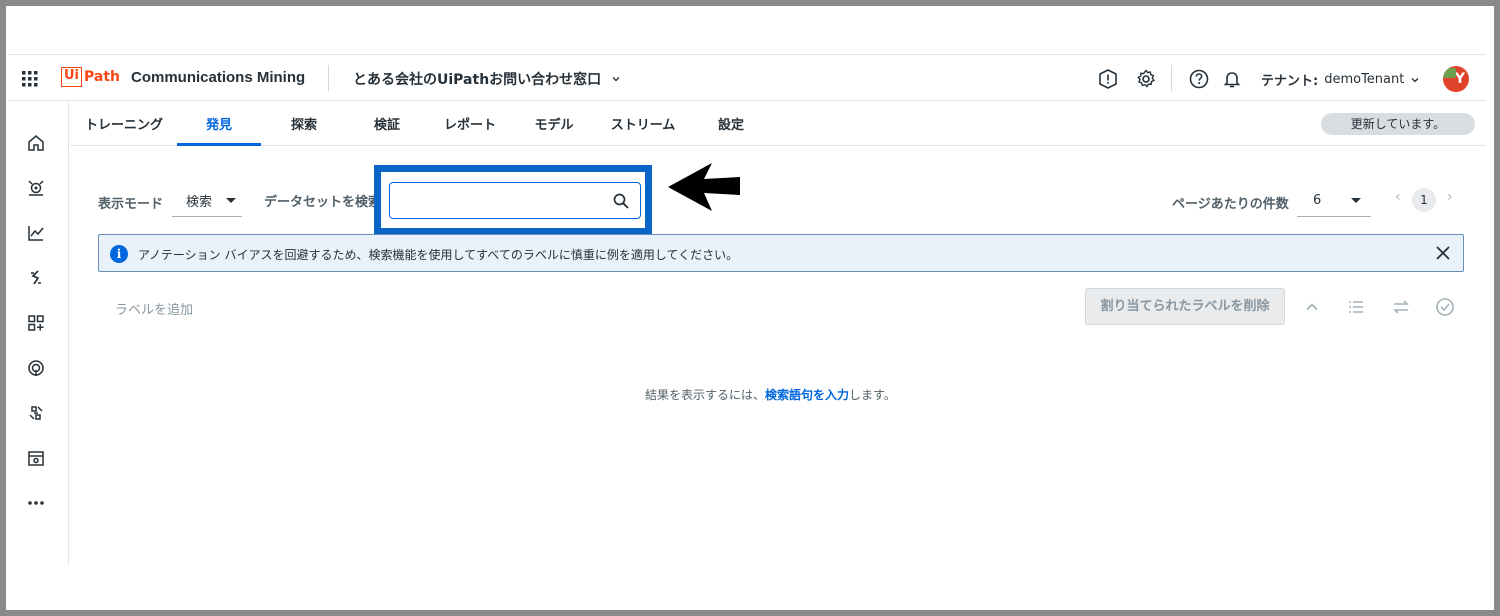  I want to click on user-avatar: Y, so click(1456, 79).